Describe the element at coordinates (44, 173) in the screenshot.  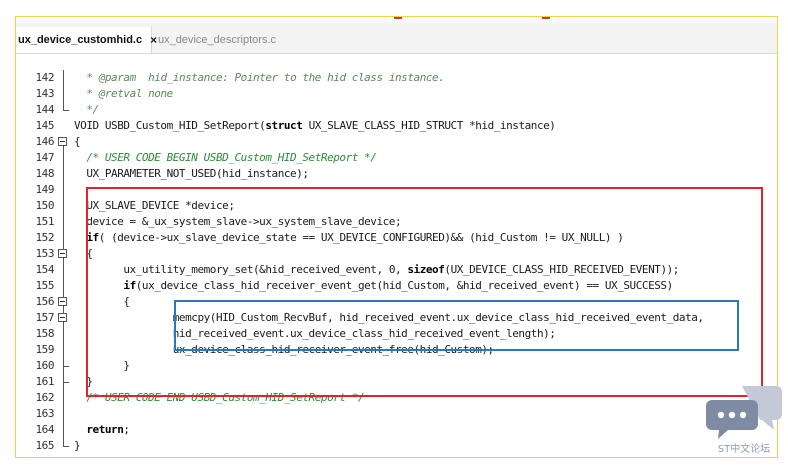
I see `line-number: 148` at that location.